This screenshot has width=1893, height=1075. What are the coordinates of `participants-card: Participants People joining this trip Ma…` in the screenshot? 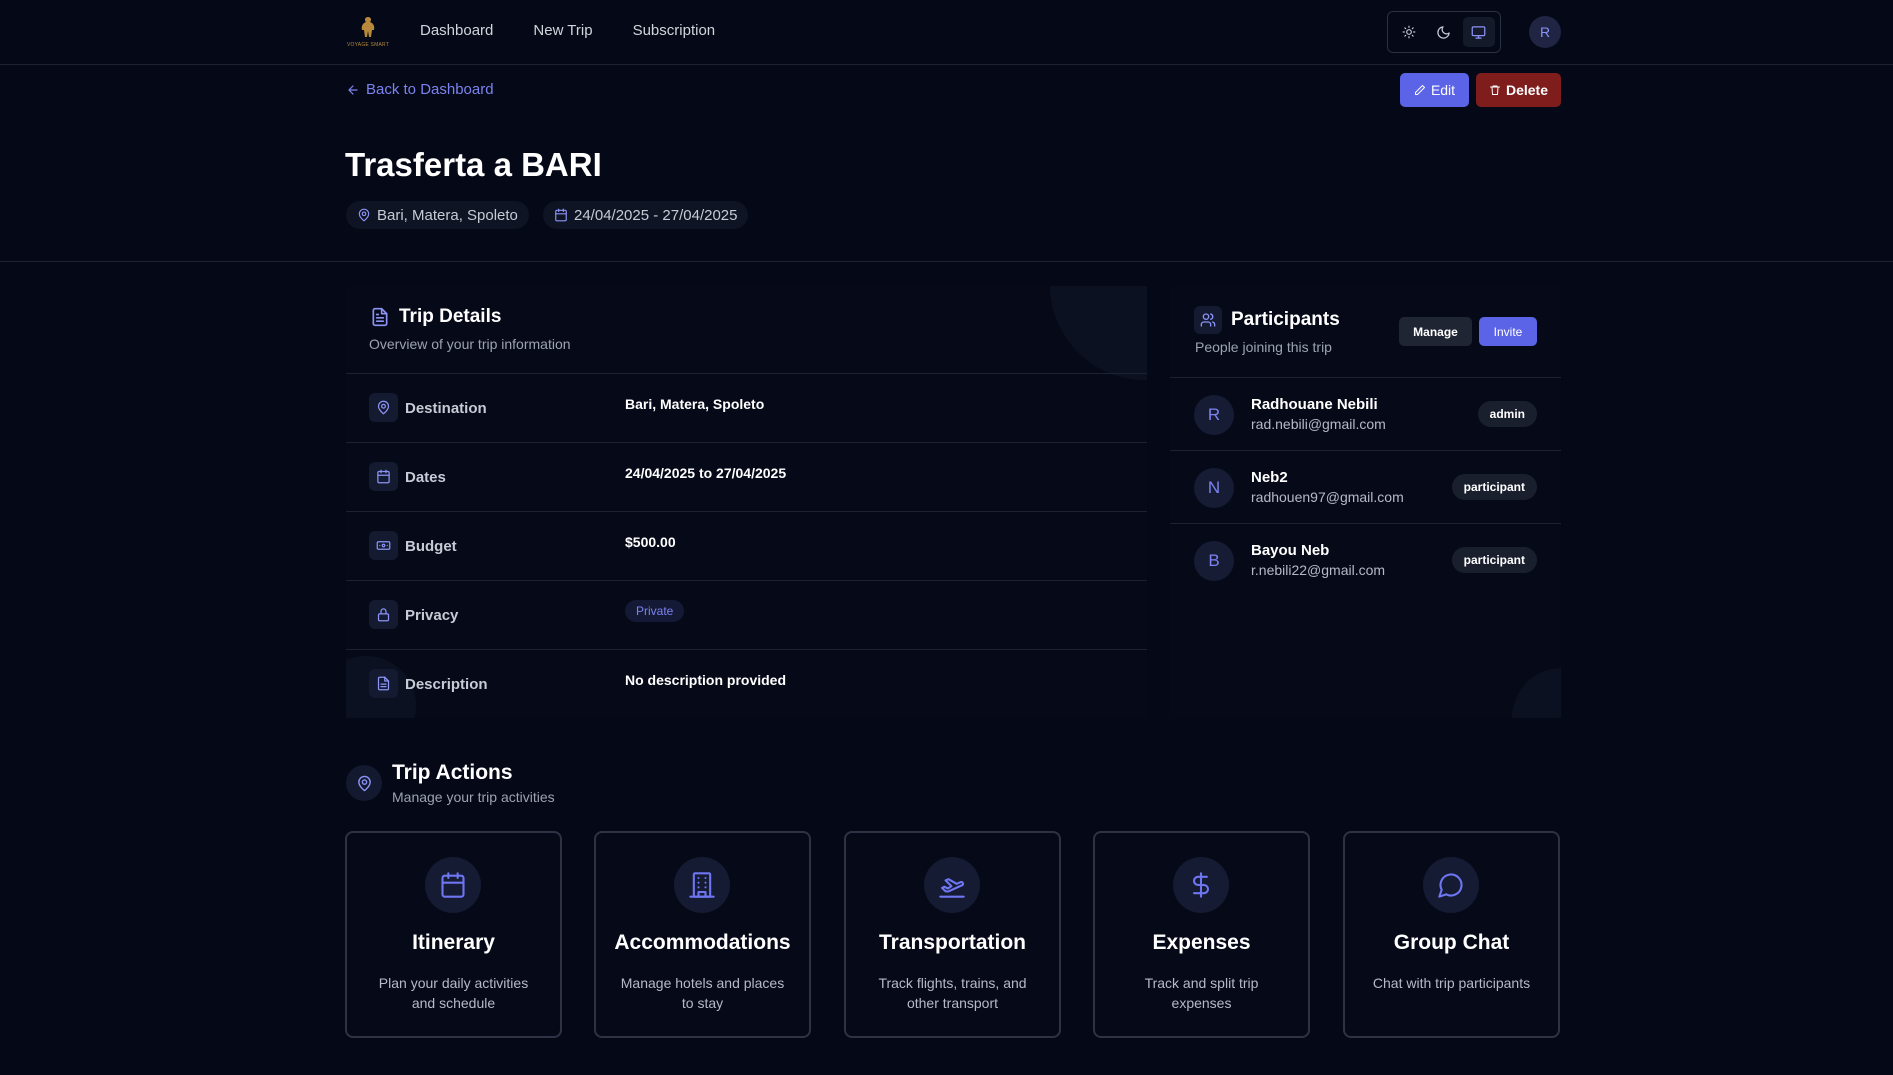 It's located at (1365, 502).